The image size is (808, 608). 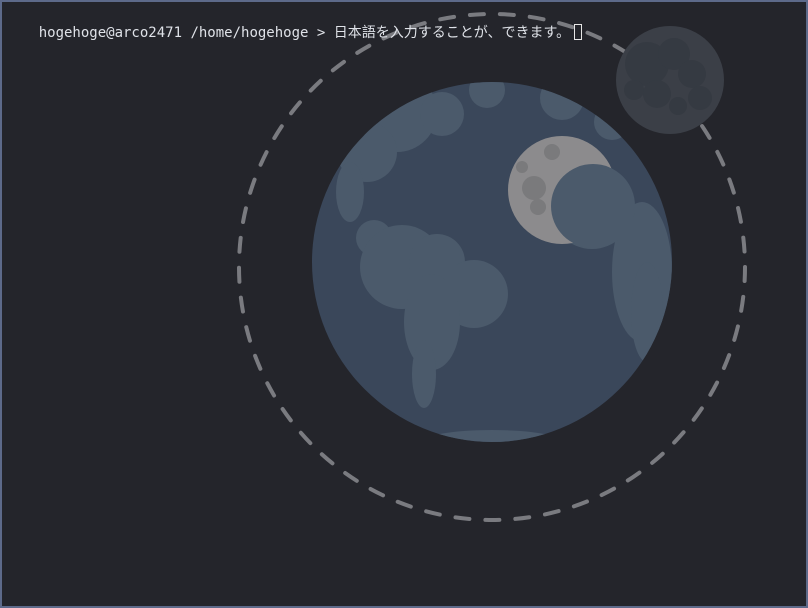 What do you see at coordinates (670, 80) in the screenshot?
I see `dark-moon` at bounding box center [670, 80].